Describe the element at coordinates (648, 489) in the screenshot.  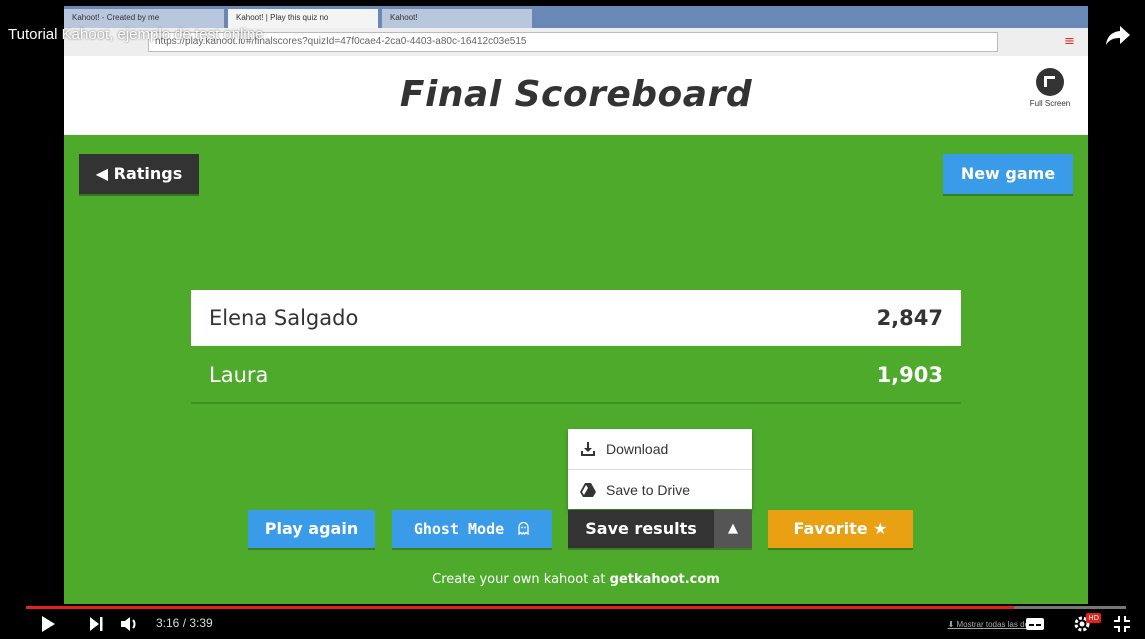
I see `drive-label: Save to Drive` at that location.